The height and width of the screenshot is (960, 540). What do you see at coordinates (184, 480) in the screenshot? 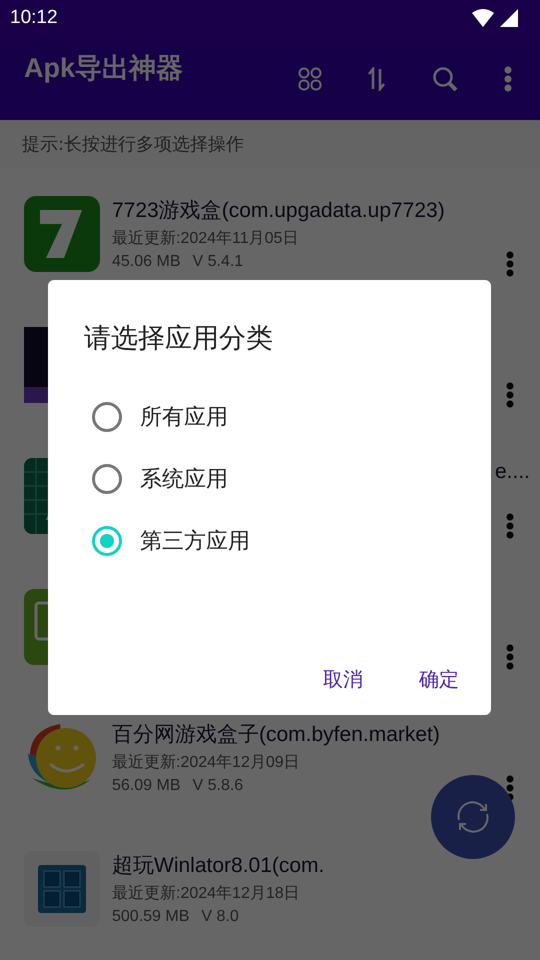
I see `option-label: 系统应用` at bounding box center [184, 480].